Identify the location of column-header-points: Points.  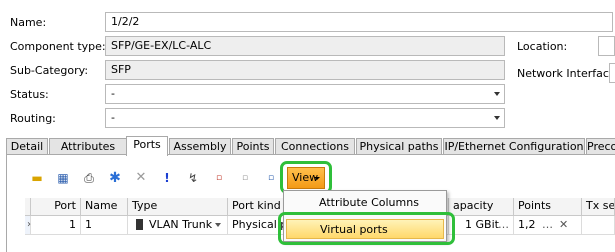
(548, 207).